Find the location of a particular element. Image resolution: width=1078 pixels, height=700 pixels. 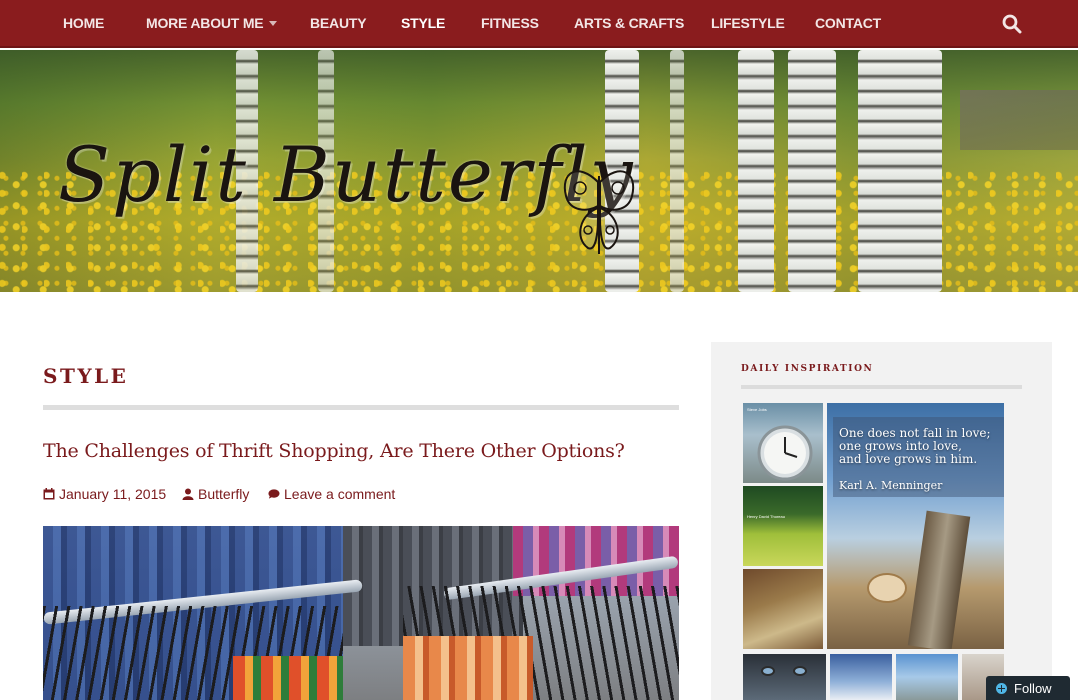

nav-item-more-about-me: MORE ABOUT ME is located at coordinates (212, 24).